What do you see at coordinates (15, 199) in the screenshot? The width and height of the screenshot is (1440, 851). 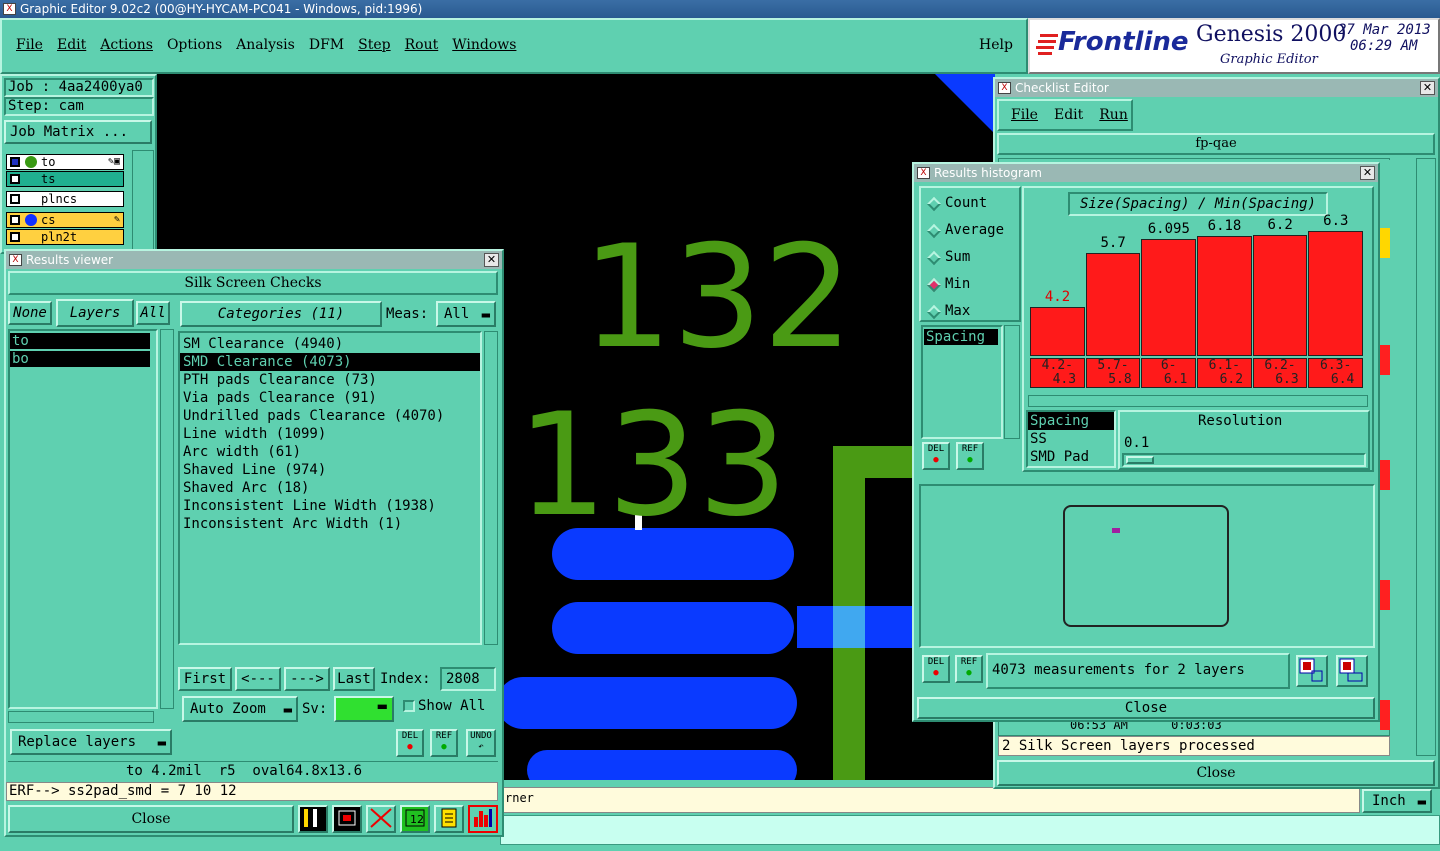 I see `layer-plncs-checkbox` at bounding box center [15, 199].